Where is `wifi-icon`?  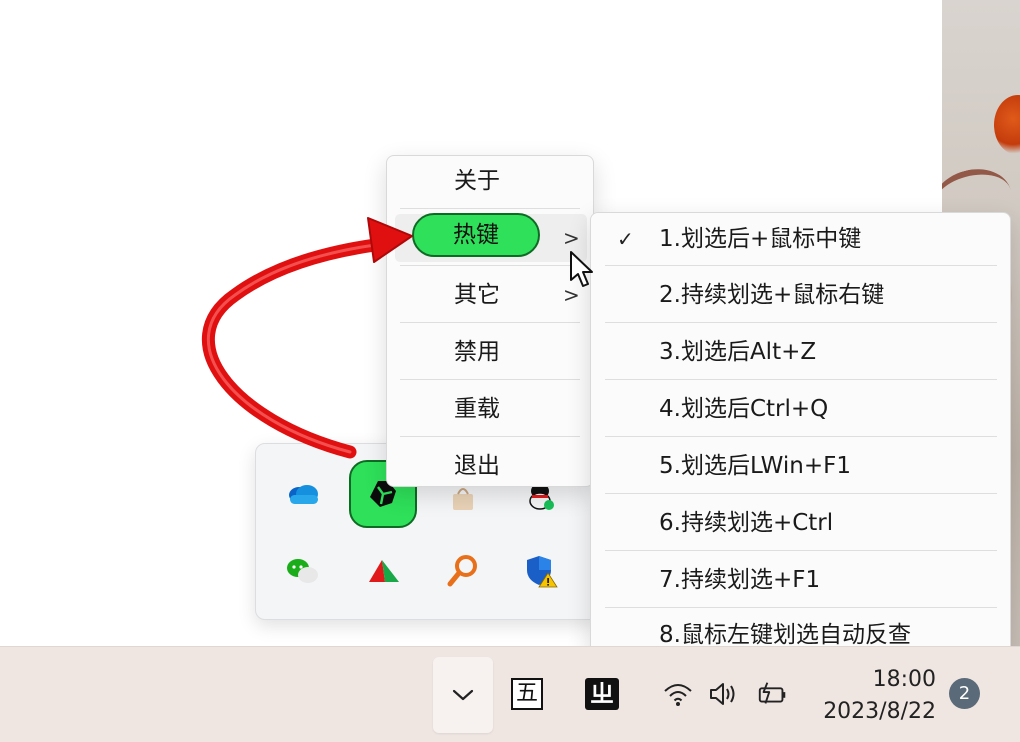
wifi-icon is located at coordinates (678, 694).